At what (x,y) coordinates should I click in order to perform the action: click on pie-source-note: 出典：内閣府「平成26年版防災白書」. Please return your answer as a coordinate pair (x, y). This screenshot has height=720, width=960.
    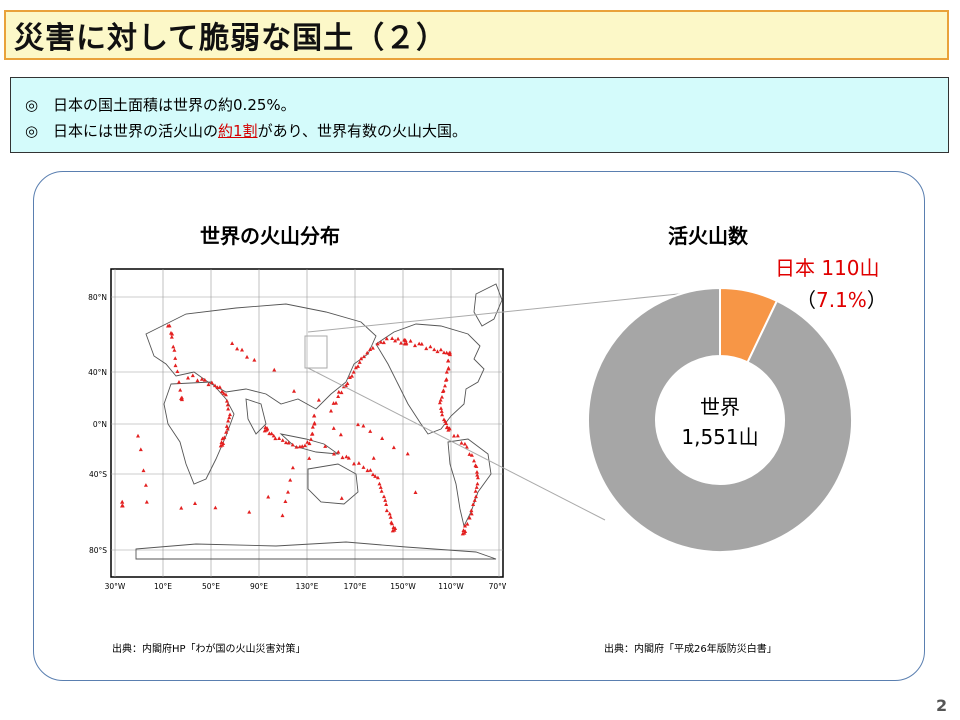
    Looking at the image, I should click on (690, 649).